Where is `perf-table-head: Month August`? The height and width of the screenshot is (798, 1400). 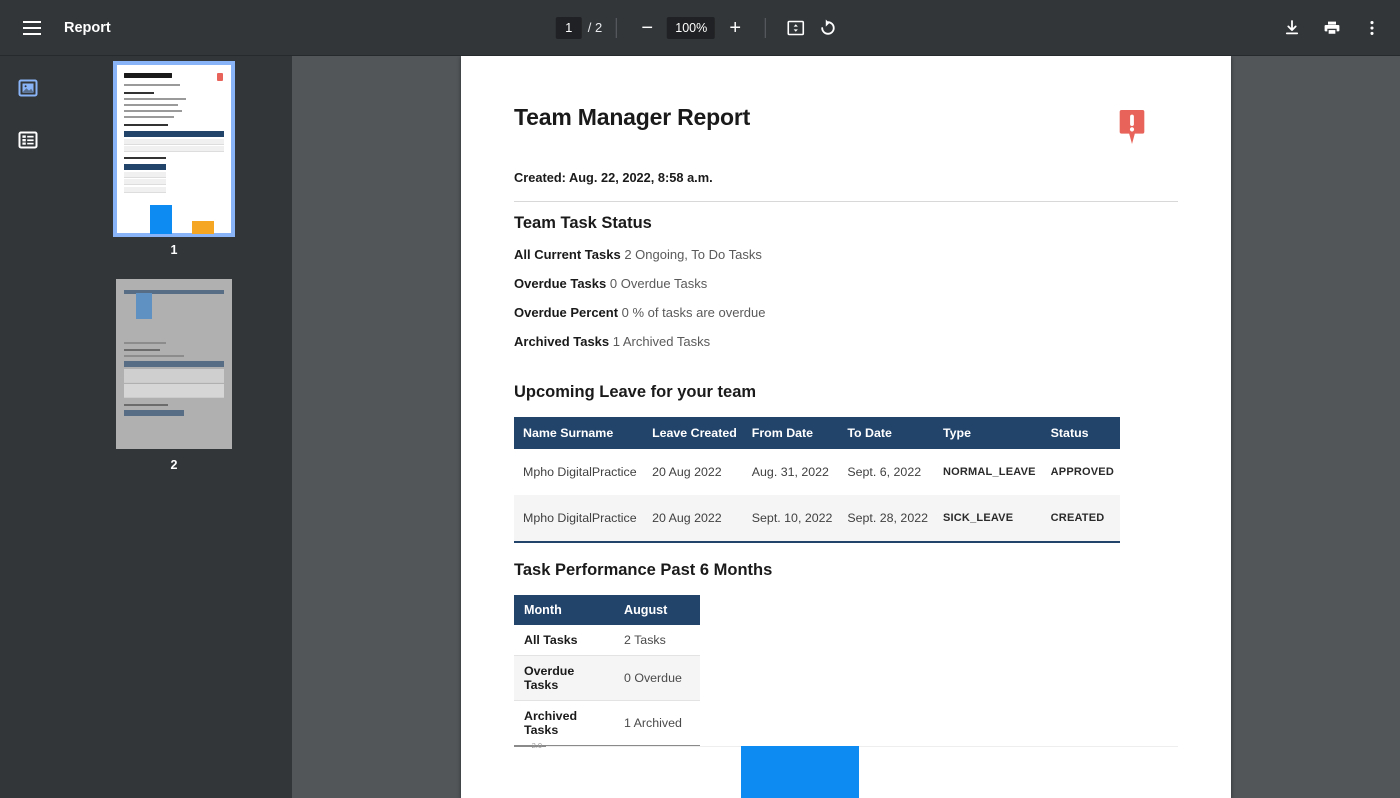 perf-table-head: Month August is located at coordinates (607, 610).